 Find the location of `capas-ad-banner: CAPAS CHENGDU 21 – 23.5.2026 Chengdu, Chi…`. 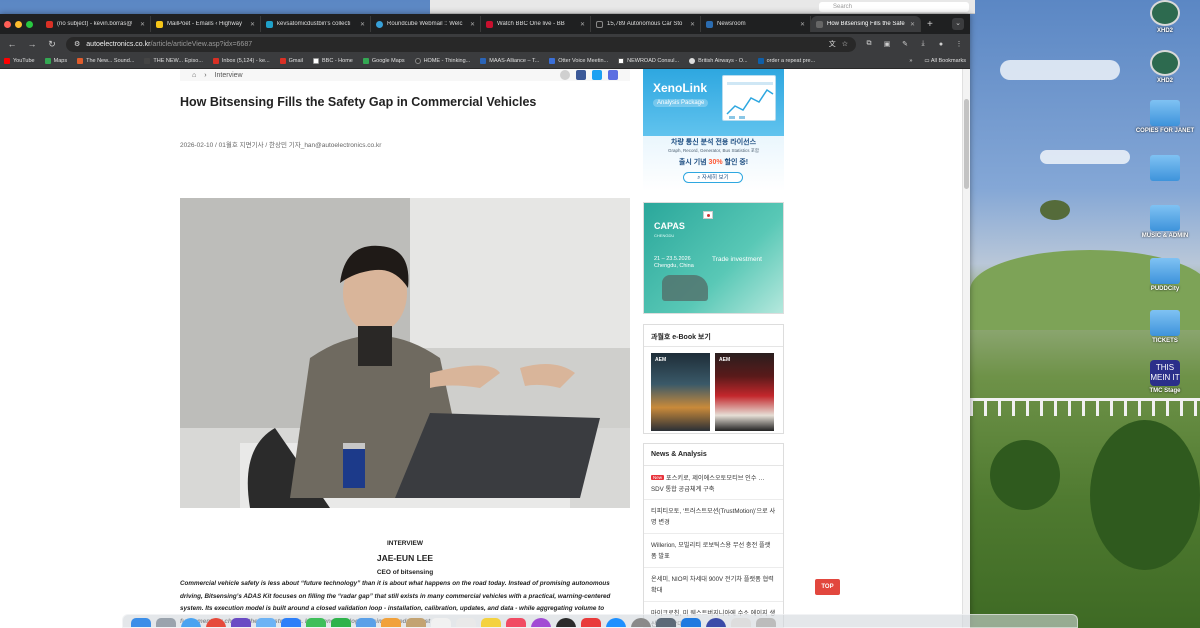

capas-ad-banner: CAPAS CHENGDU 21 – 23.5.2026 Chengdu, Chi… is located at coordinates (713, 258).